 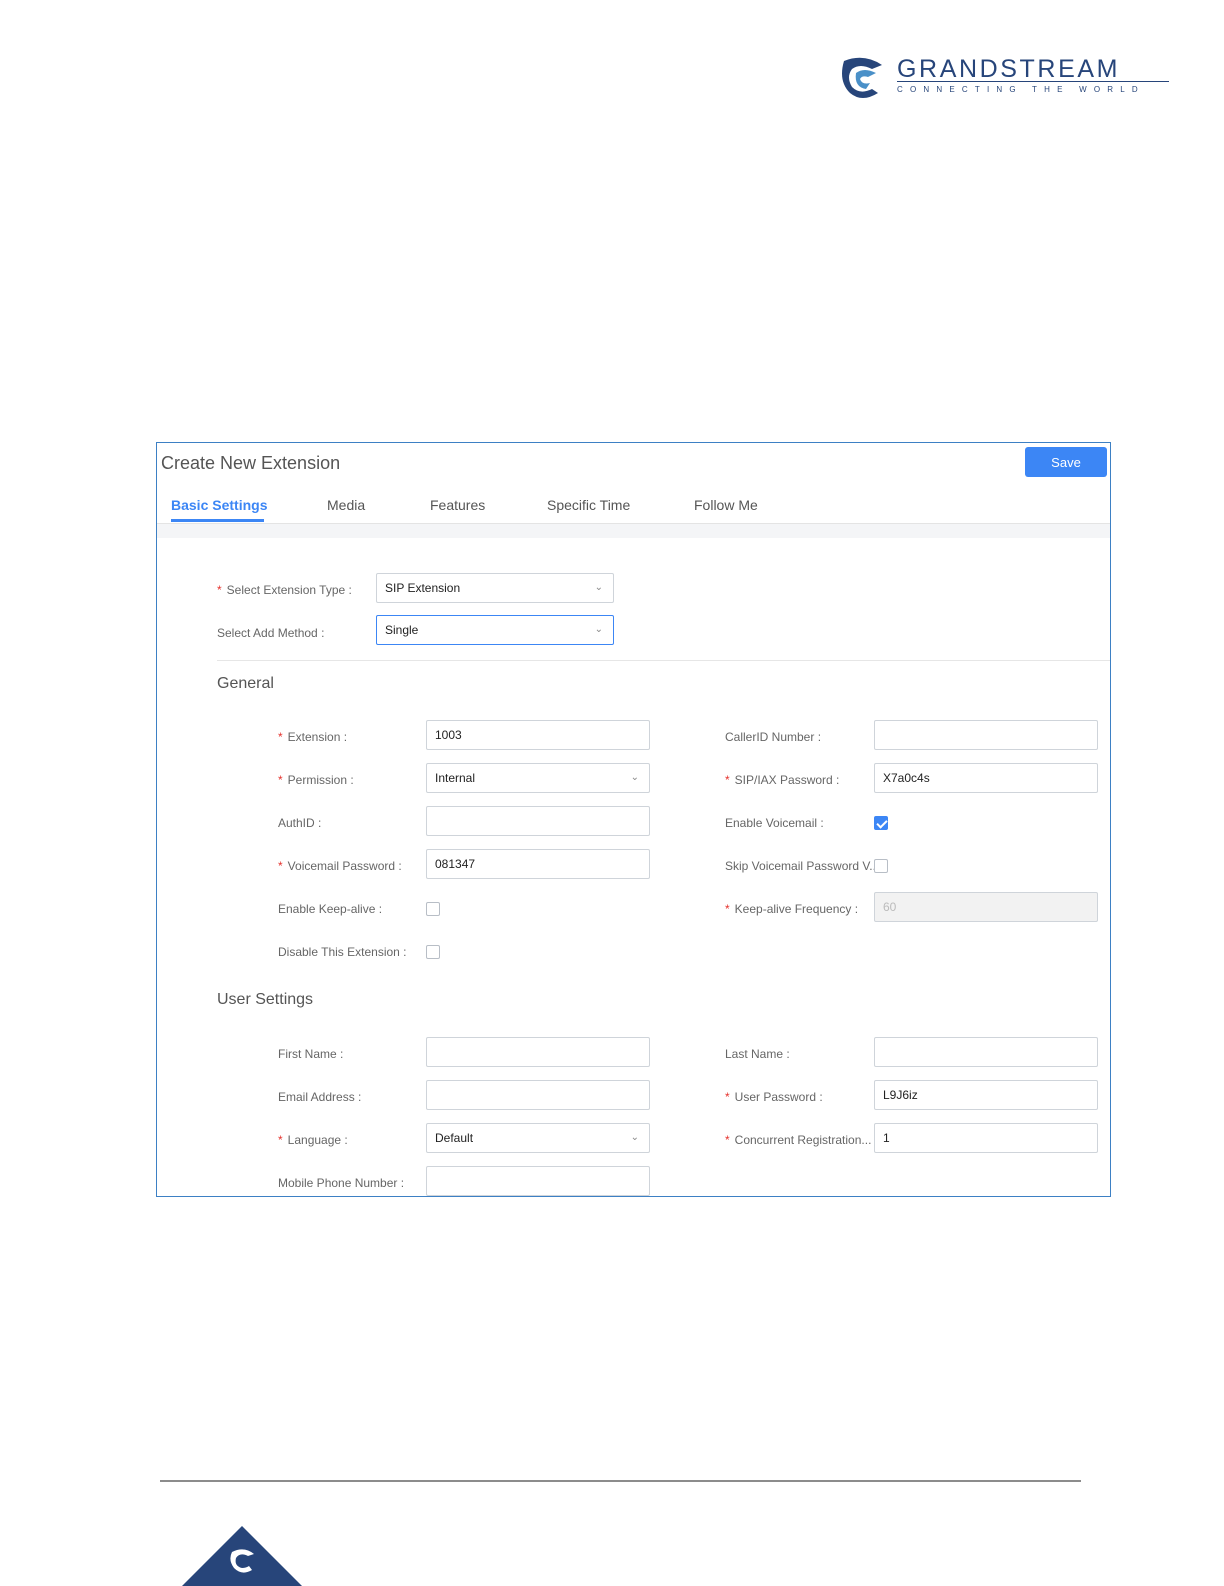 I want to click on permission-value: Internal, so click(x=455, y=778).